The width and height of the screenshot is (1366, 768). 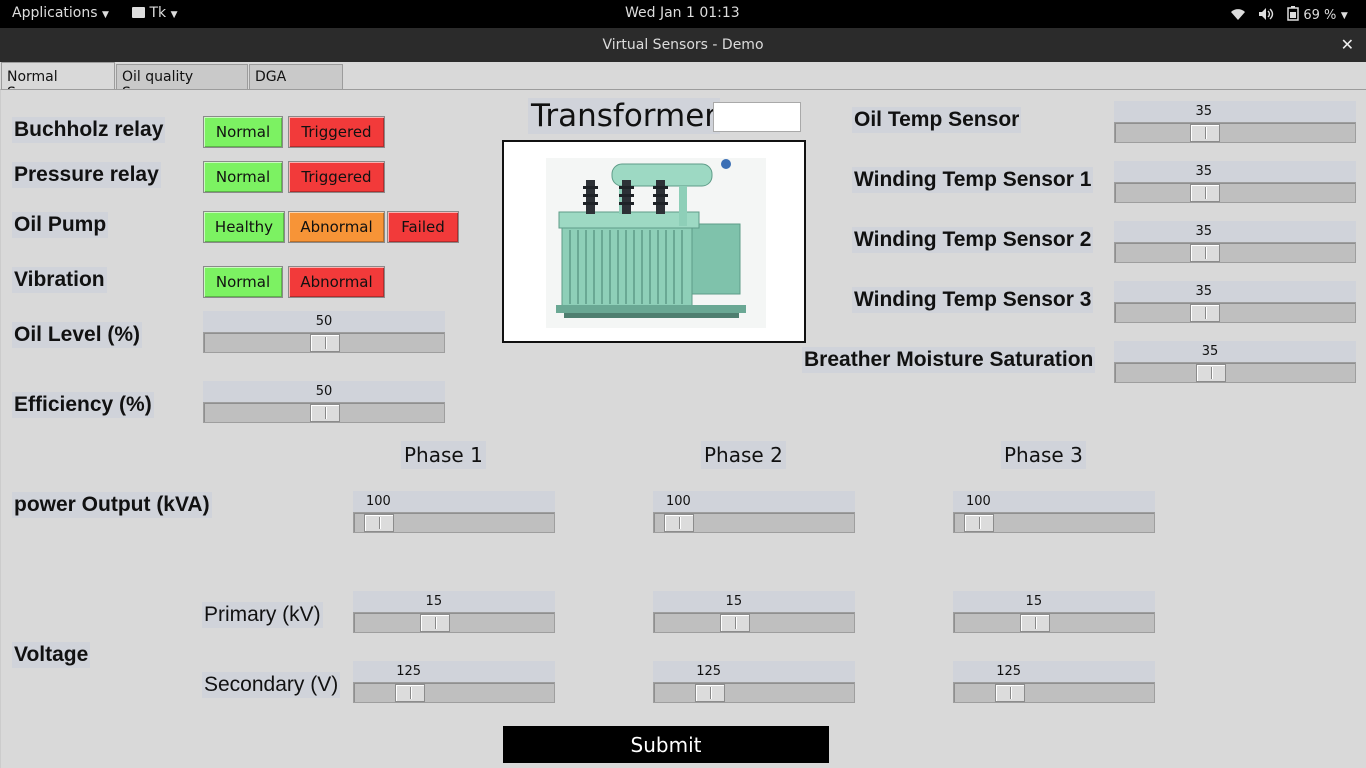 I want to click on vibration-normal-button: Normal, so click(x=243, y=282).